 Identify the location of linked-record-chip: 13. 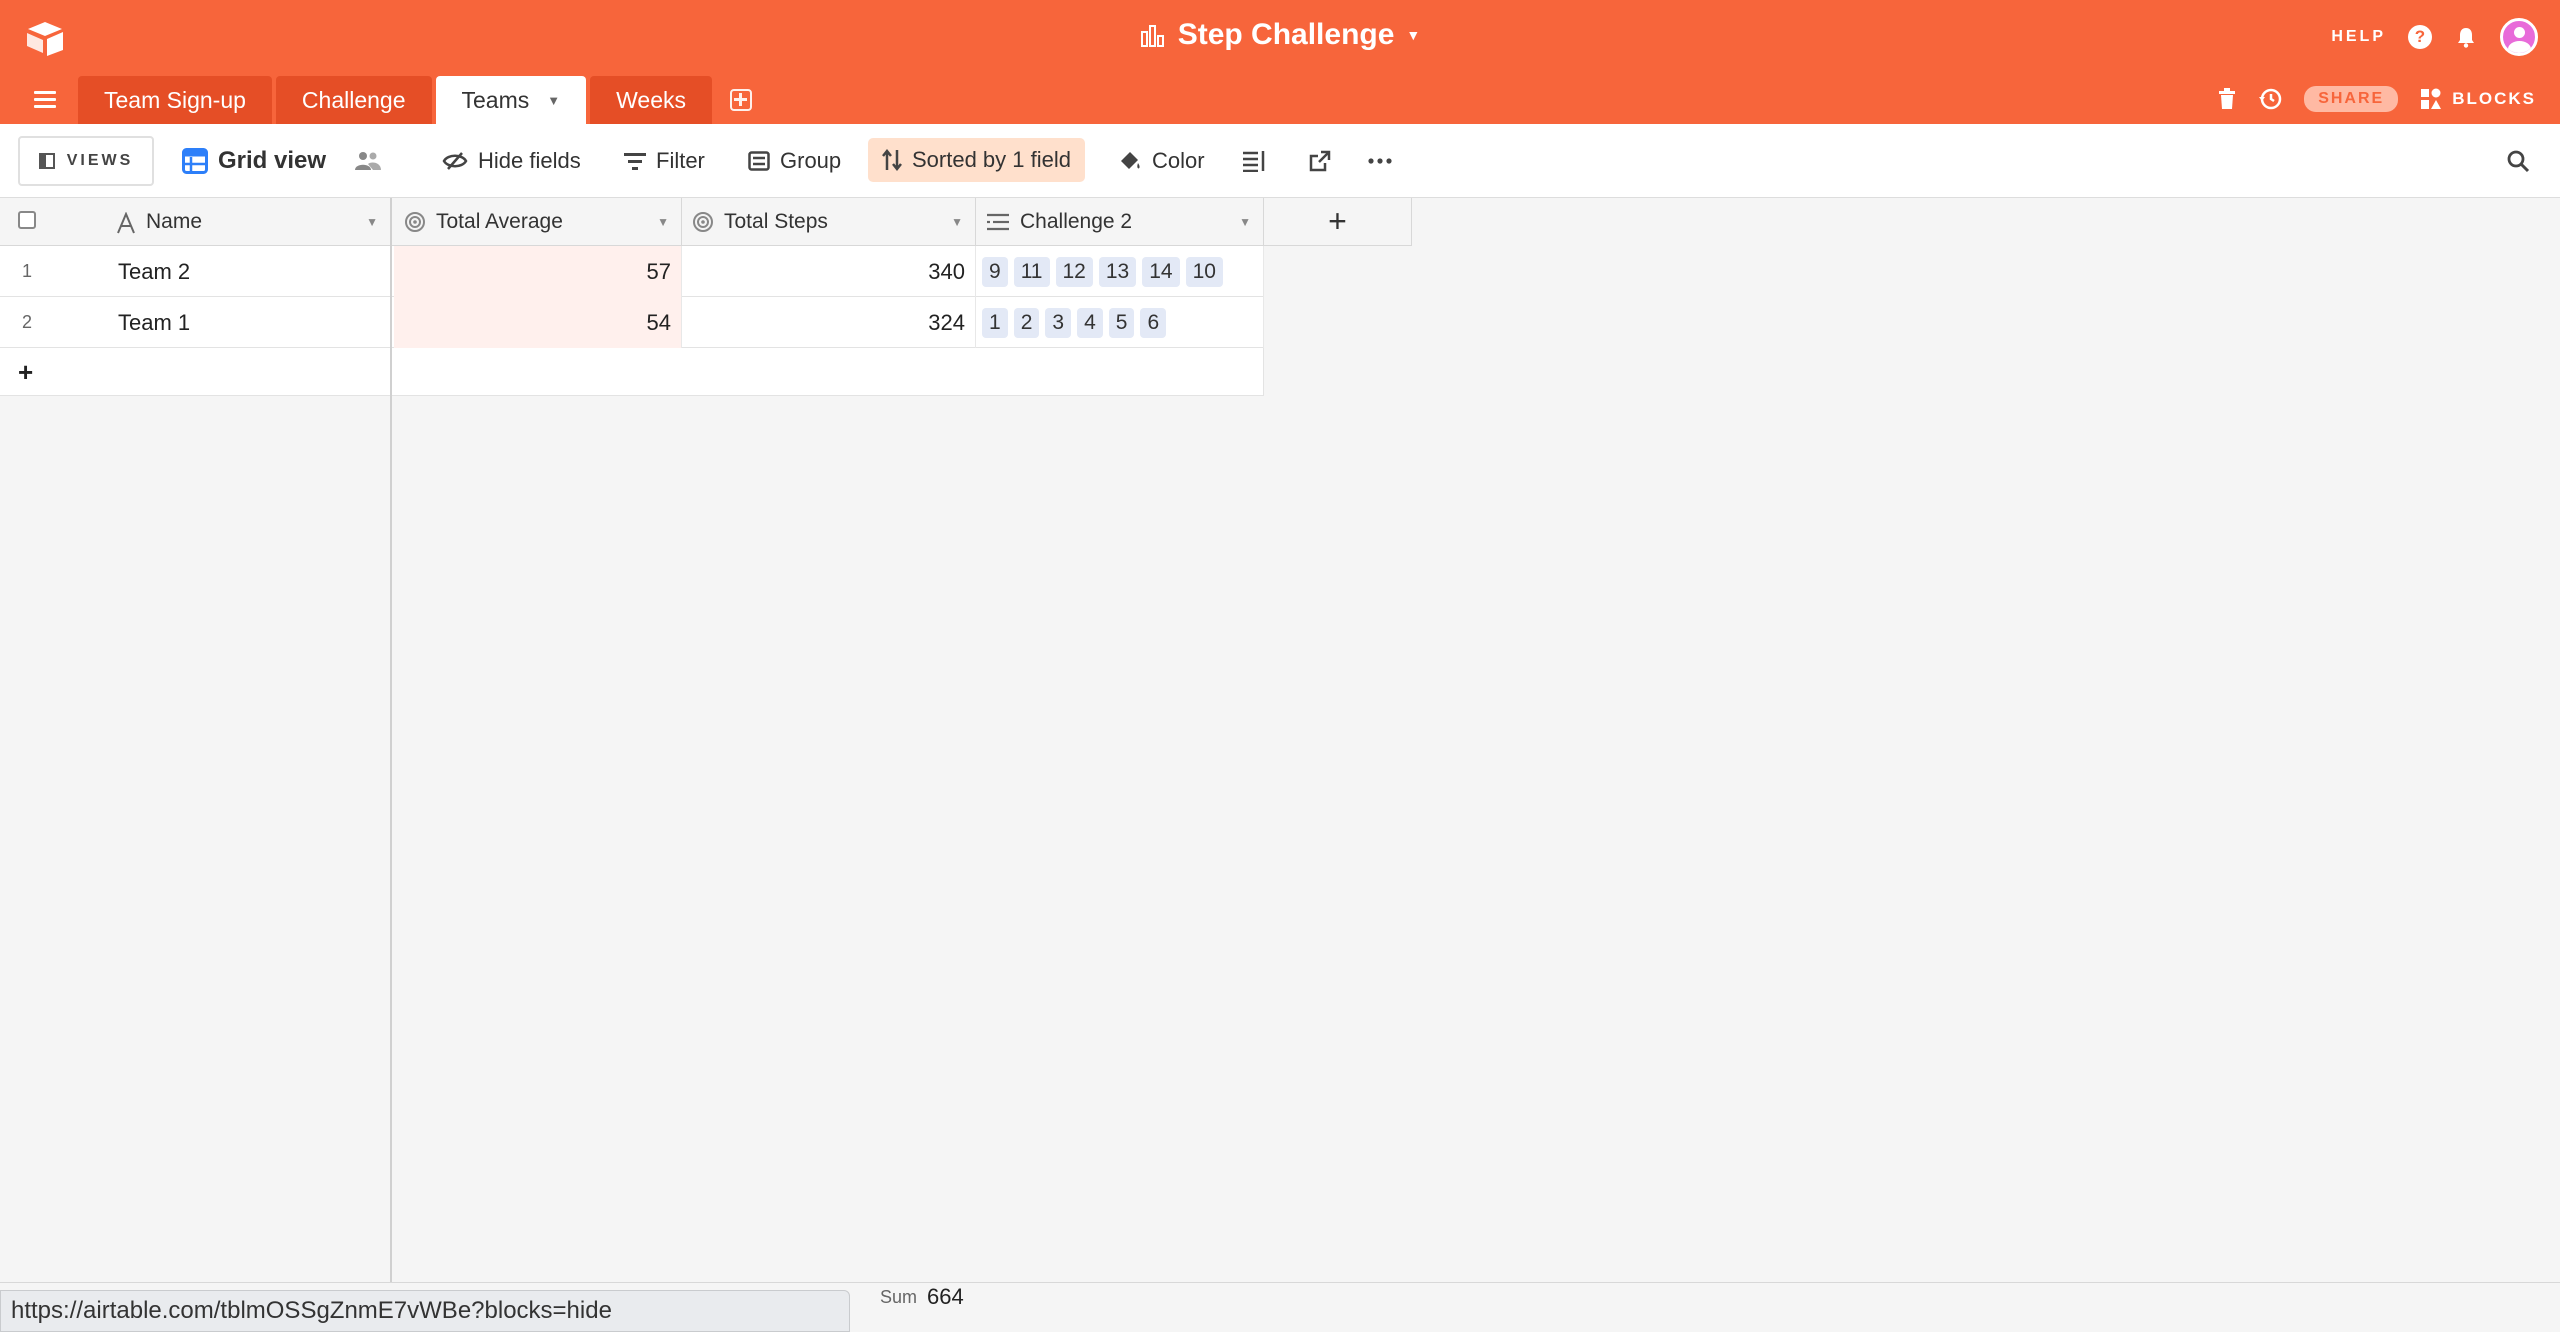
(1117, 271).